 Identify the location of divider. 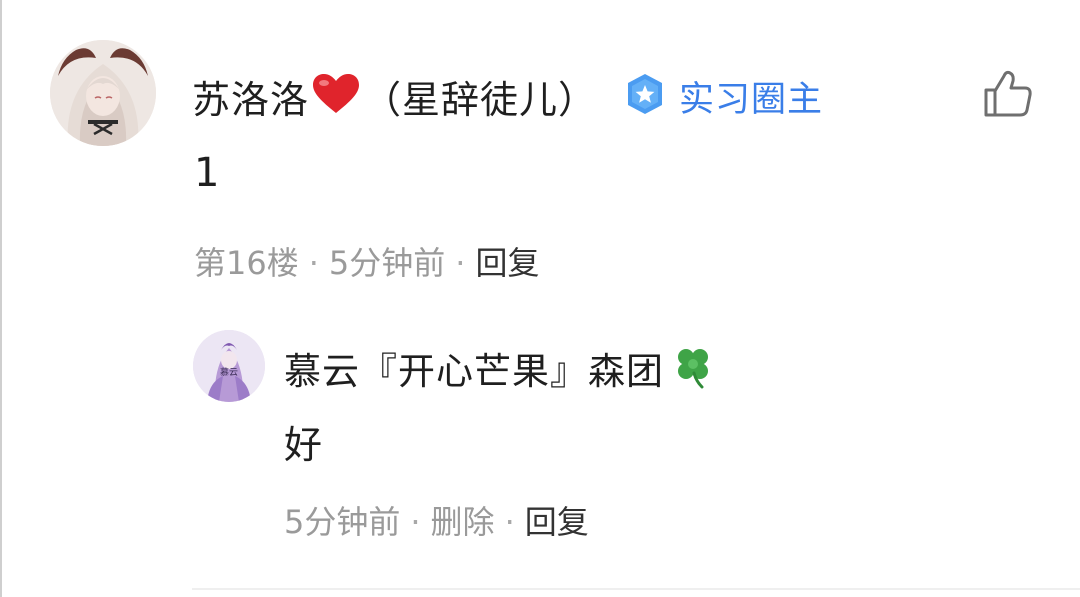
(636, 589).